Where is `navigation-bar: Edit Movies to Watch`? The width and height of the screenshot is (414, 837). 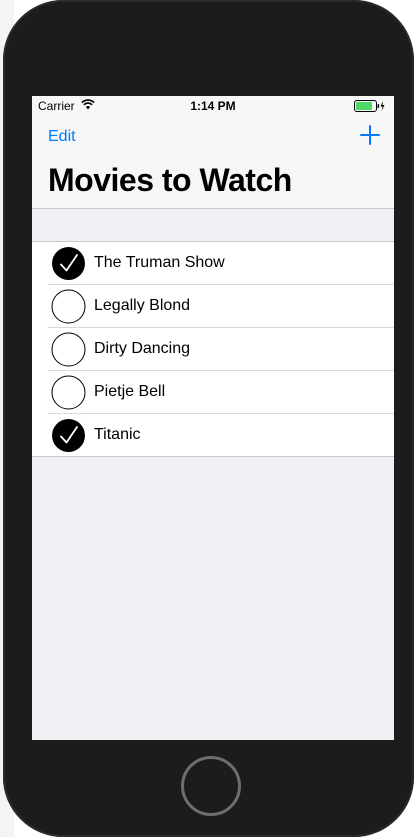 navigation-bar: Edit Movies to Watch is located at coordinates (213, 162).